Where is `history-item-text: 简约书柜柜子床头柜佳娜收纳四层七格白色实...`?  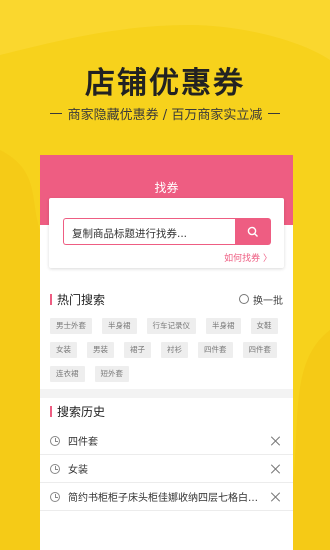 history-item-text: 简约书柜柜子床头柜佳娜收纳四层七格白色实... is located at coordinates (169, 498).